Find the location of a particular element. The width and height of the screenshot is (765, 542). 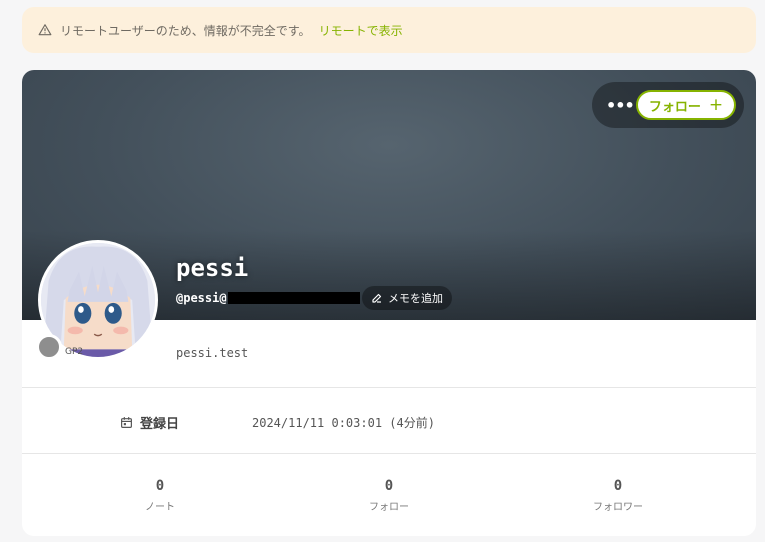

notes-count-value: 0 is located at coordinates (160, 486).